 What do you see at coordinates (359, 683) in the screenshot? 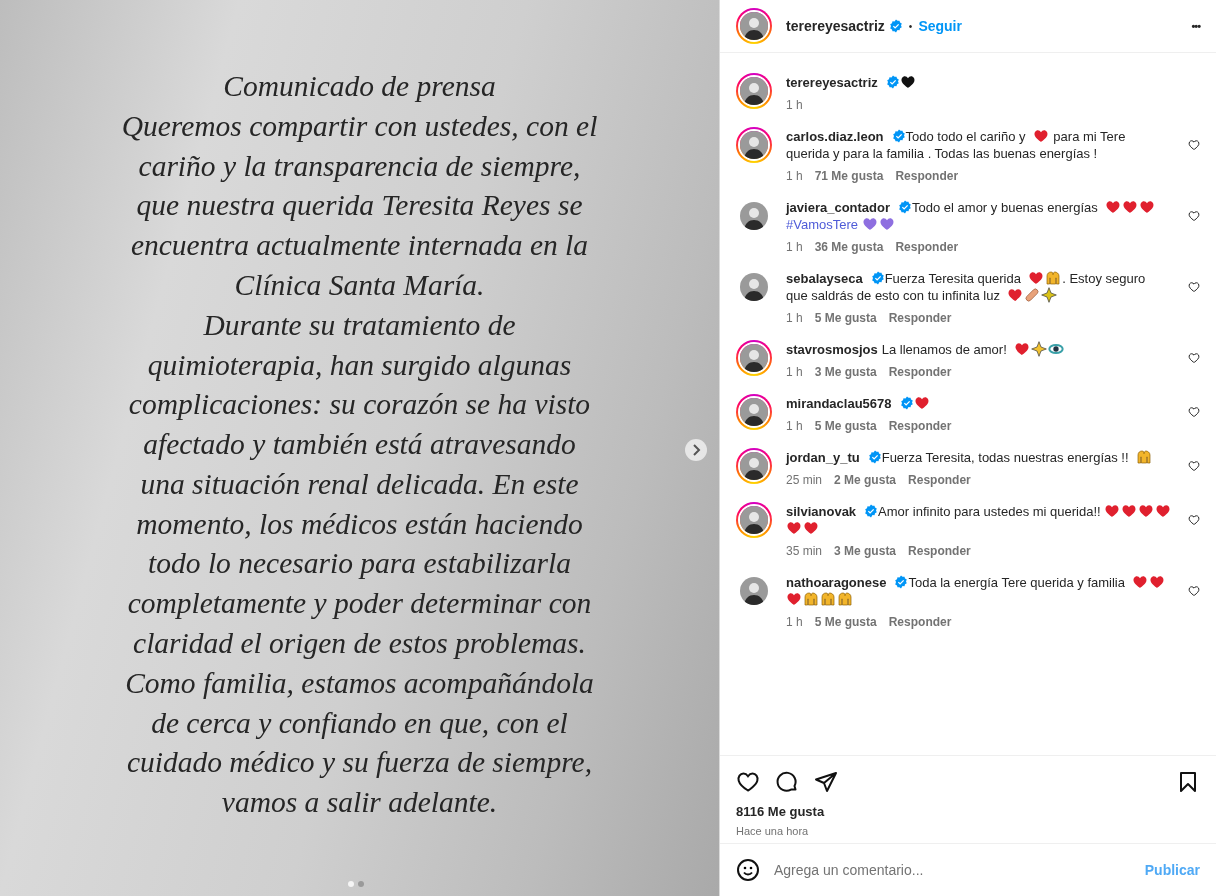
I see `statement-line: Como familia, estamos acompañándola` at bounding box center [359, 683].